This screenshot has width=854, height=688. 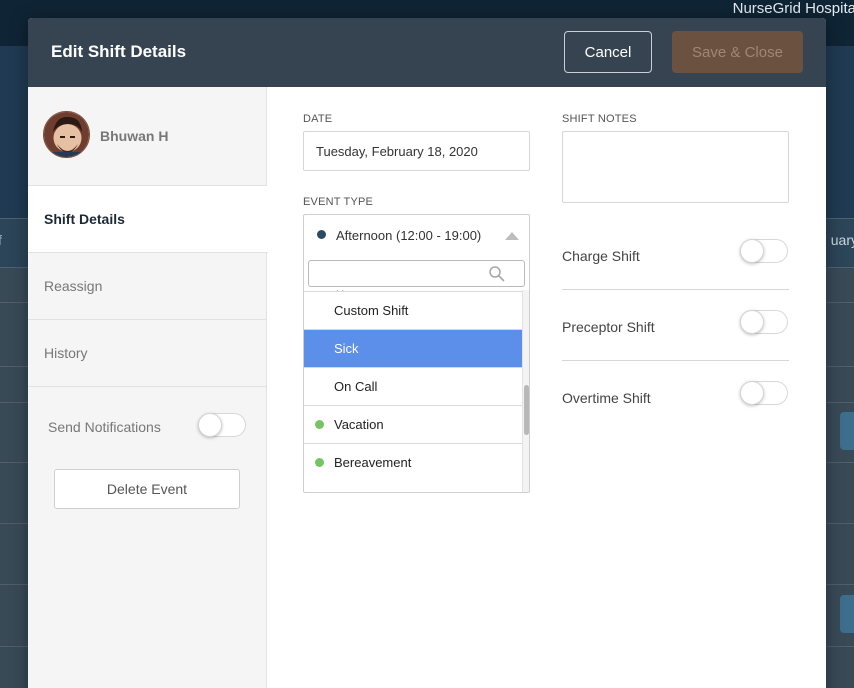 What do you see at coordinates (526, 410) in the screenshot?
I see `scrollbar-thumb` at bounding box center [526, 410].